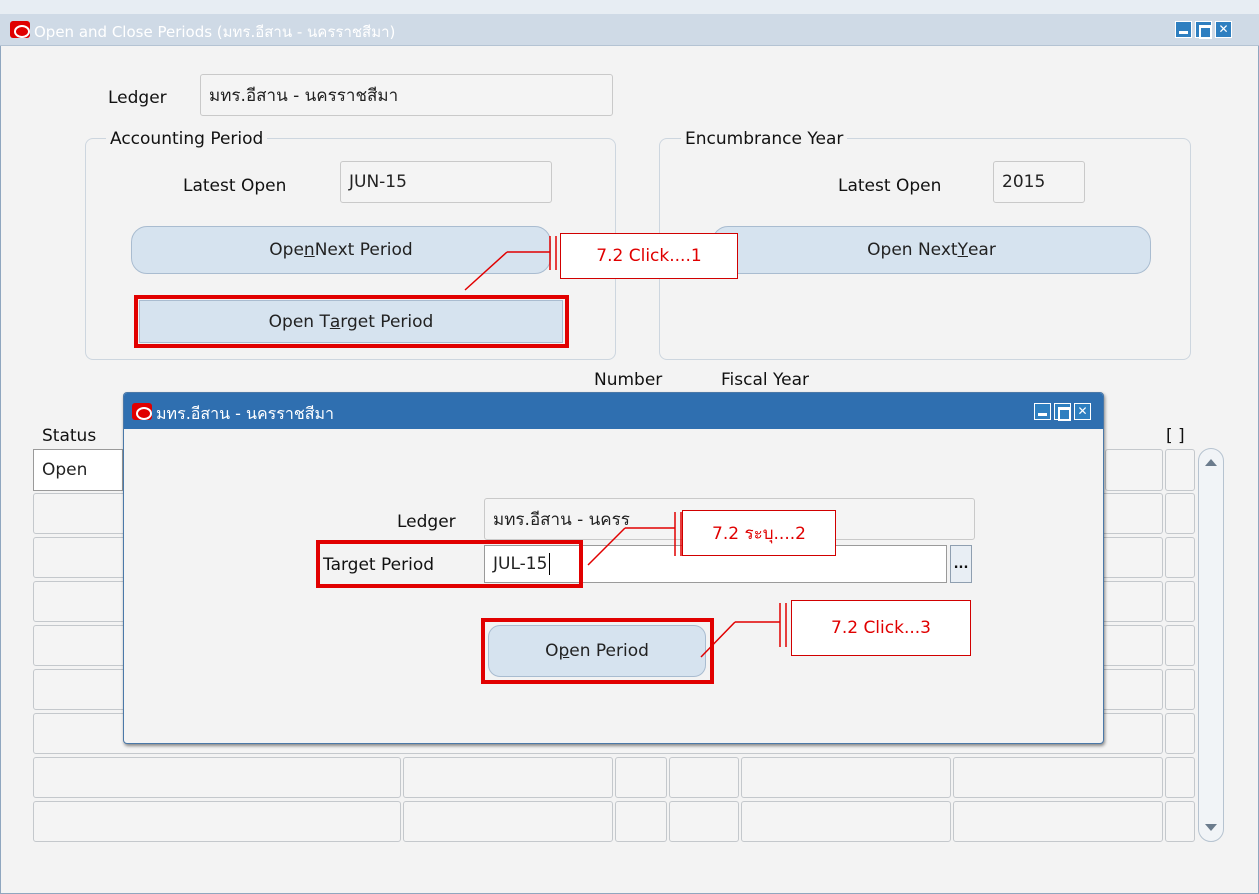 Image resolution: width=1259 pixels, height=894 pixels. I want to click on column-header-number: Number, so click(628, 380).